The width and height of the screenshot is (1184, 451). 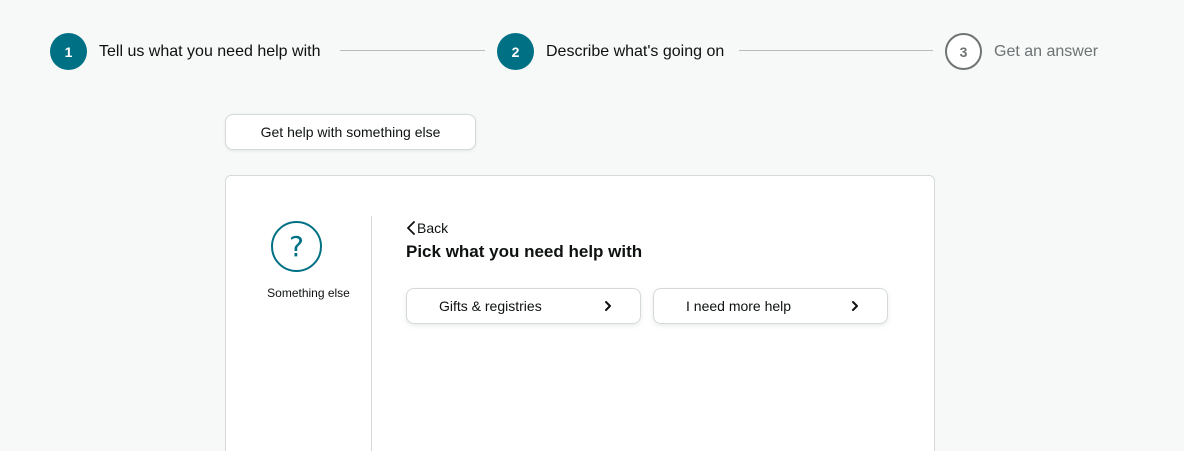 What do you see at coordinates (411, 228) in the screenshot?
I see `chevron-left-icon` at bounding box center [411, 228].